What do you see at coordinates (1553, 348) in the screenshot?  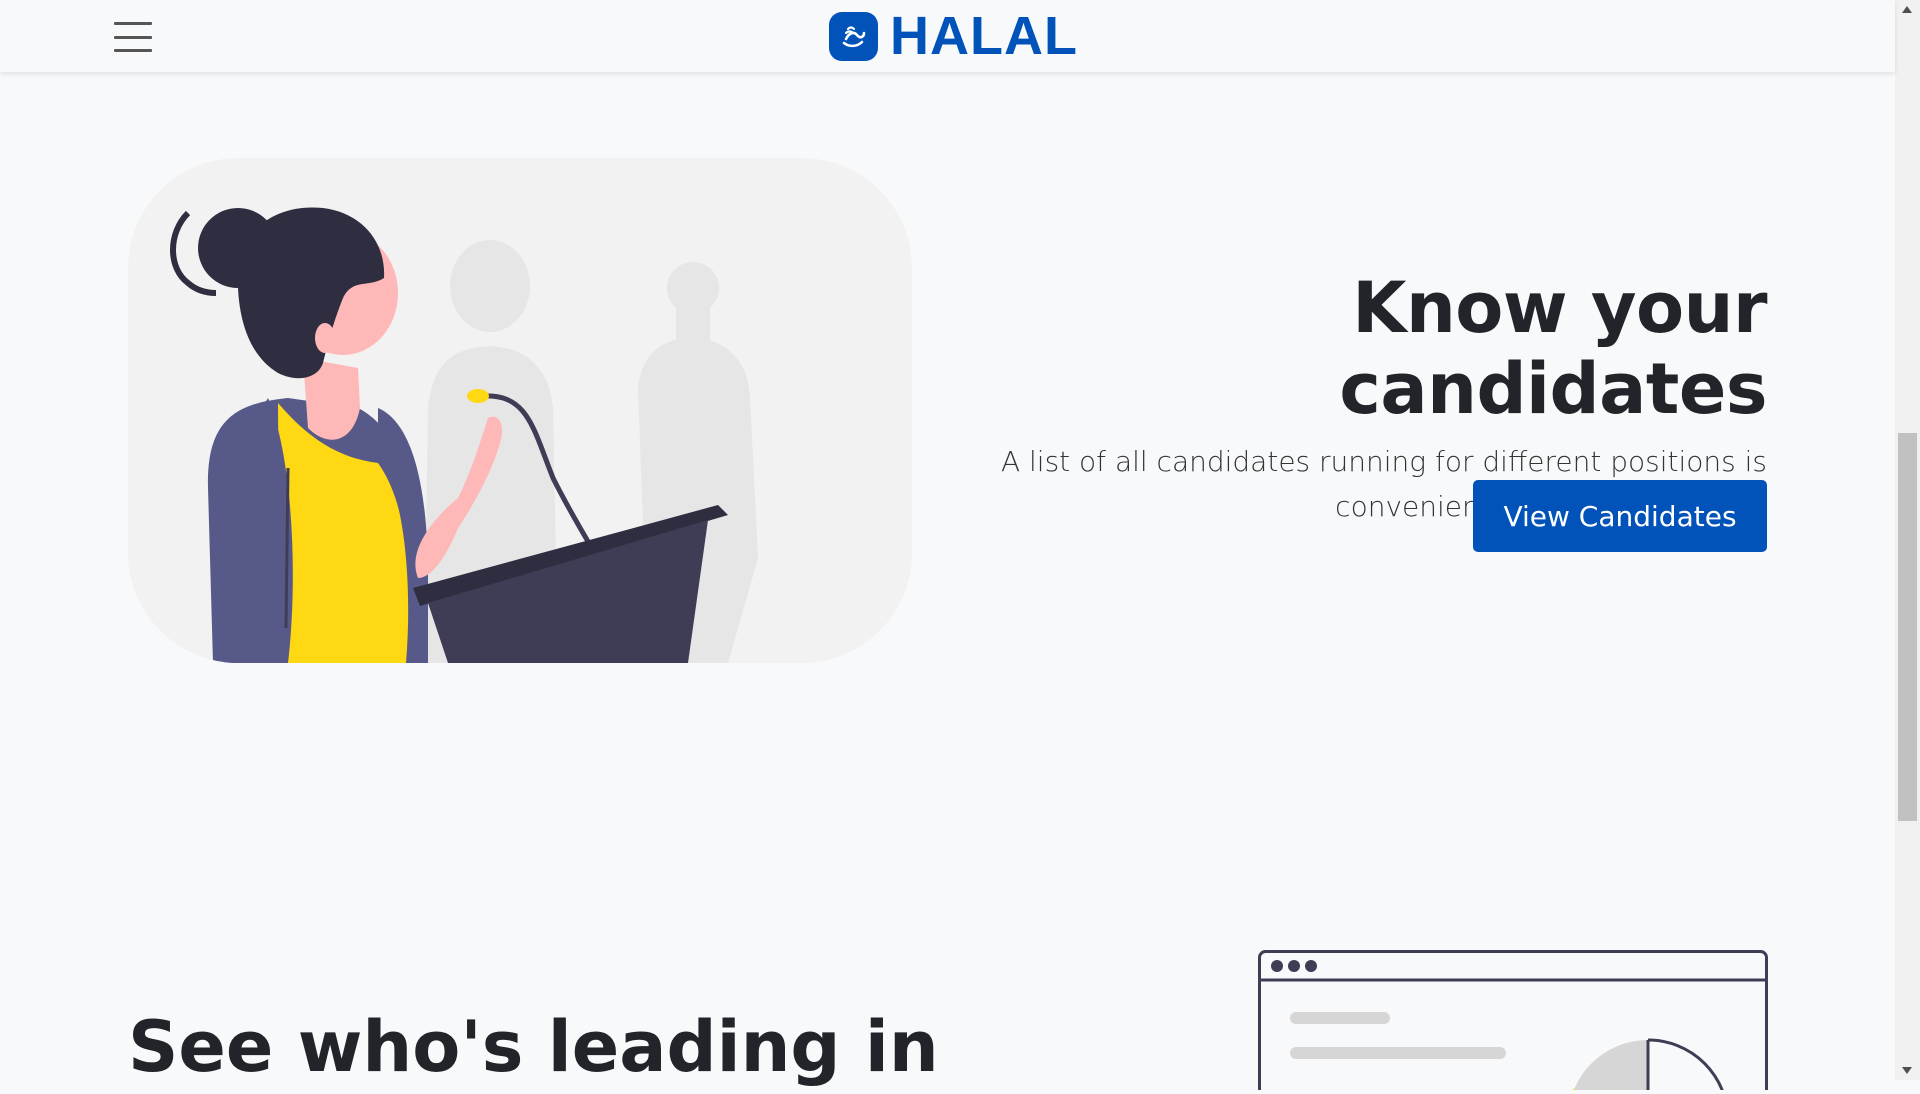 I see `hero-title: Know your candidates` at bounding box center [1553, 348].